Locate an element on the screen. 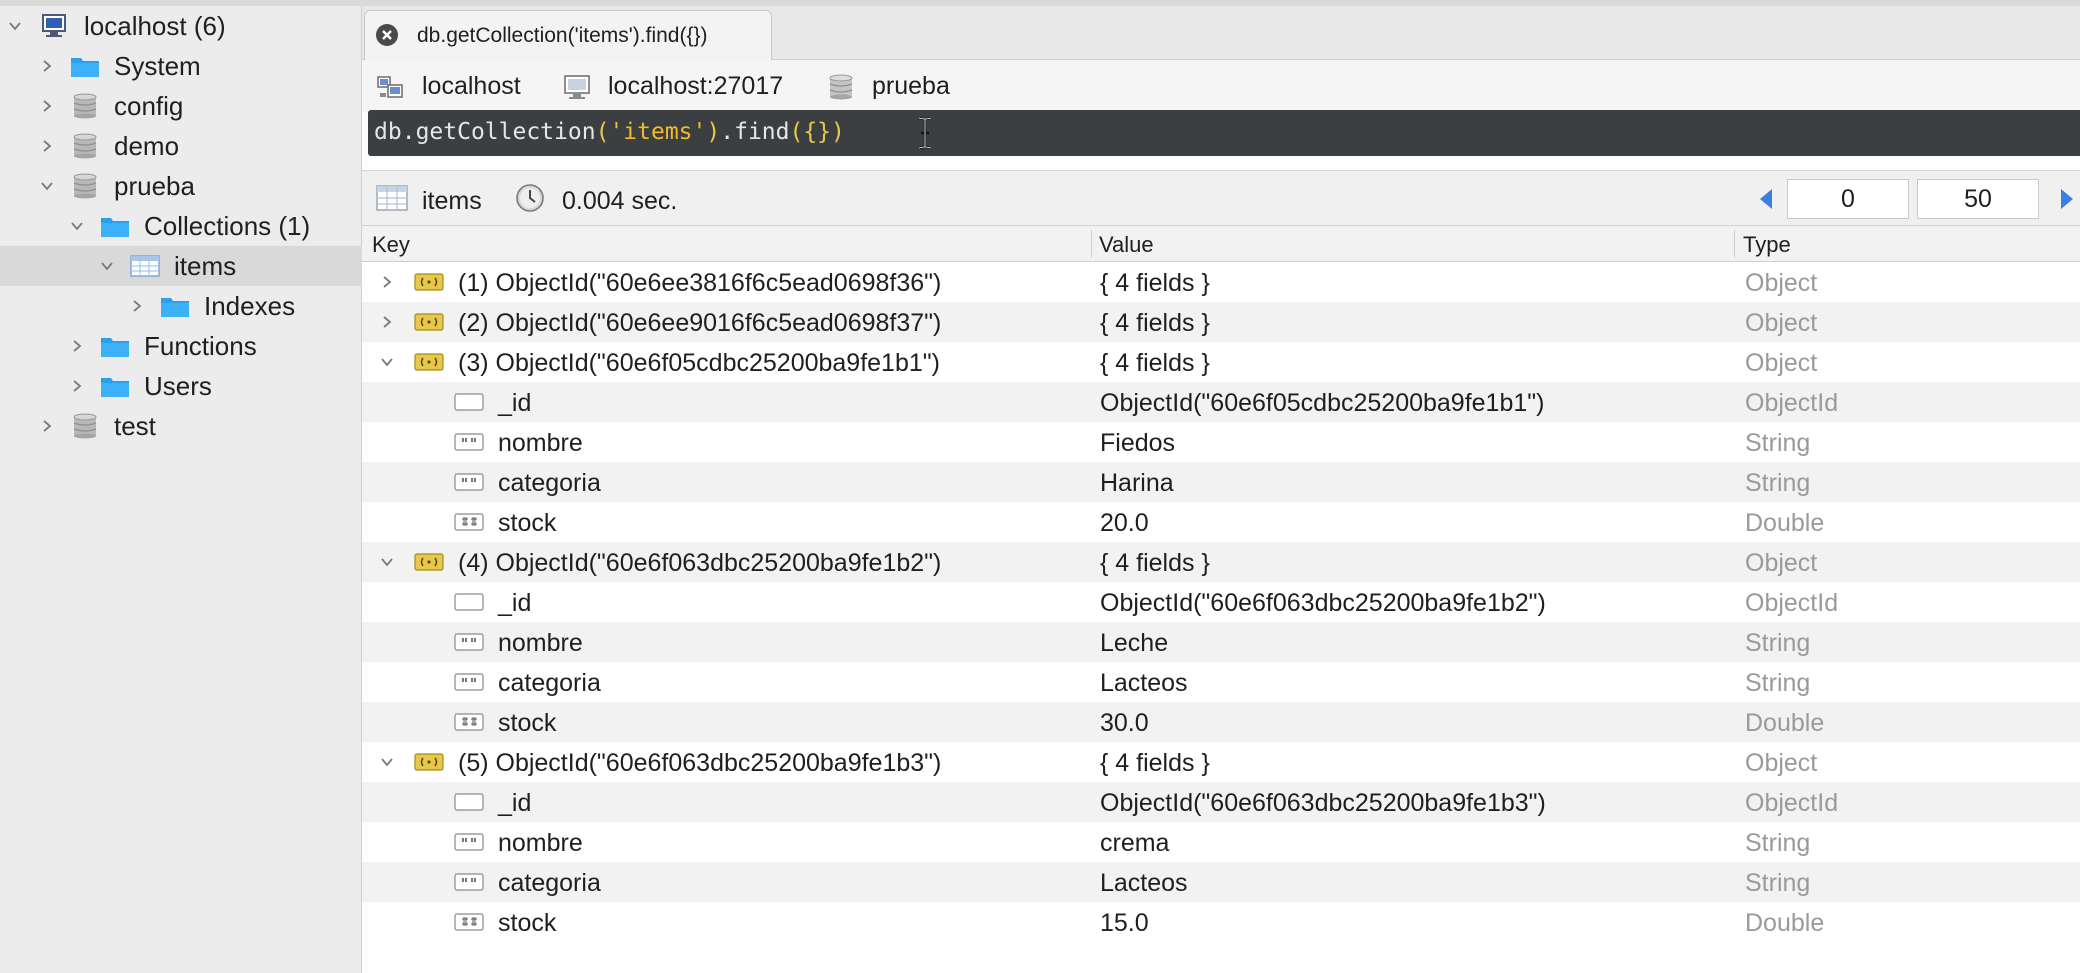  query-editor: db.getCollection('items').find({}) is located at coordinates (1224, 133).